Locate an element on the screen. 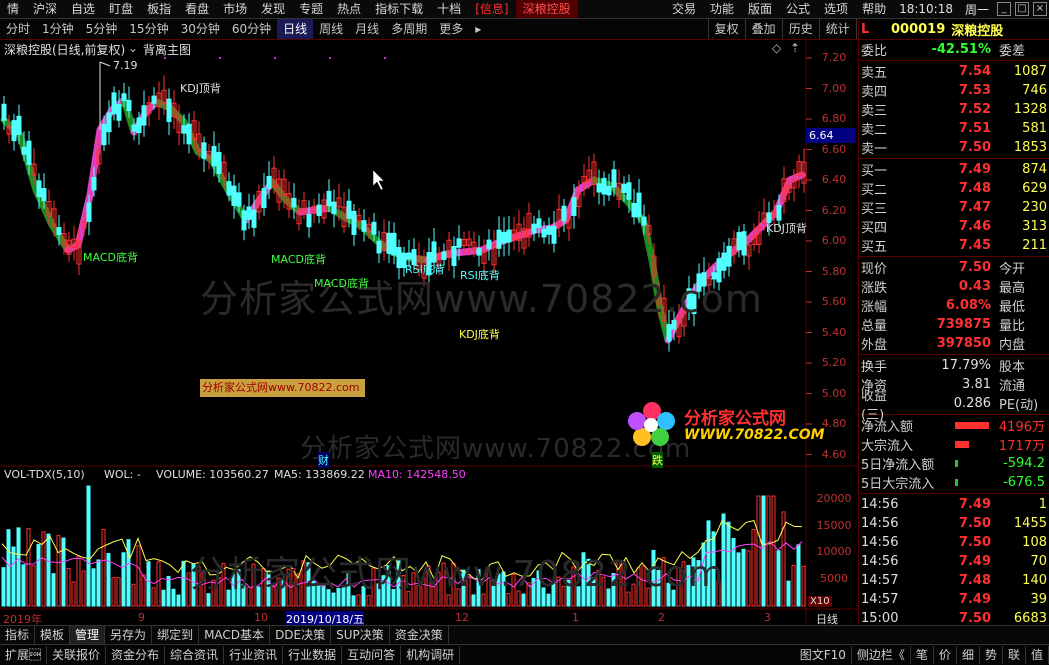 Image resolution: width=1049 pixels, height=665 pixels. side-tab: 值 is located at coordinates (1037, 655).